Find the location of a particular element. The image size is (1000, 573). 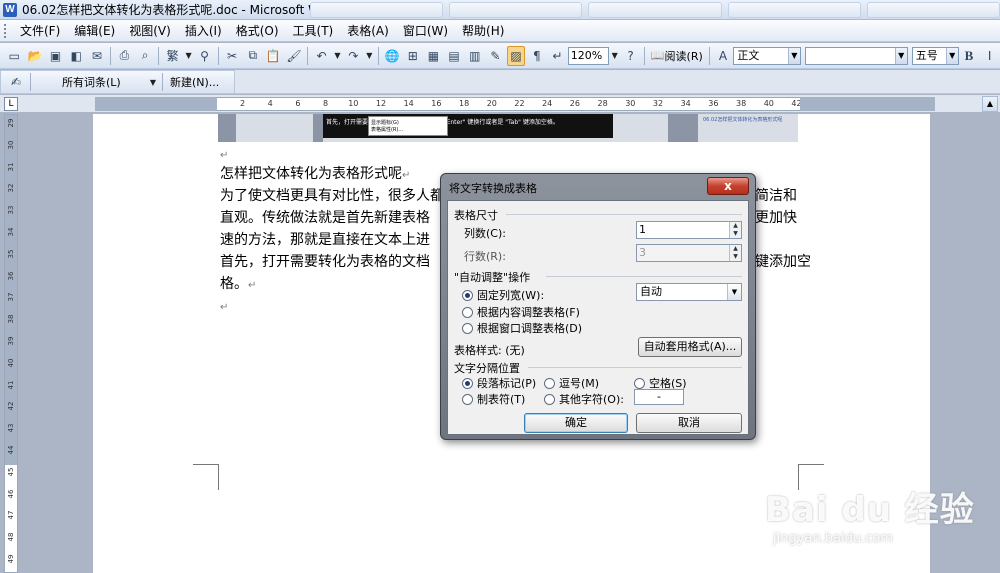

close-icon: x is located at coordinates (728, 186).